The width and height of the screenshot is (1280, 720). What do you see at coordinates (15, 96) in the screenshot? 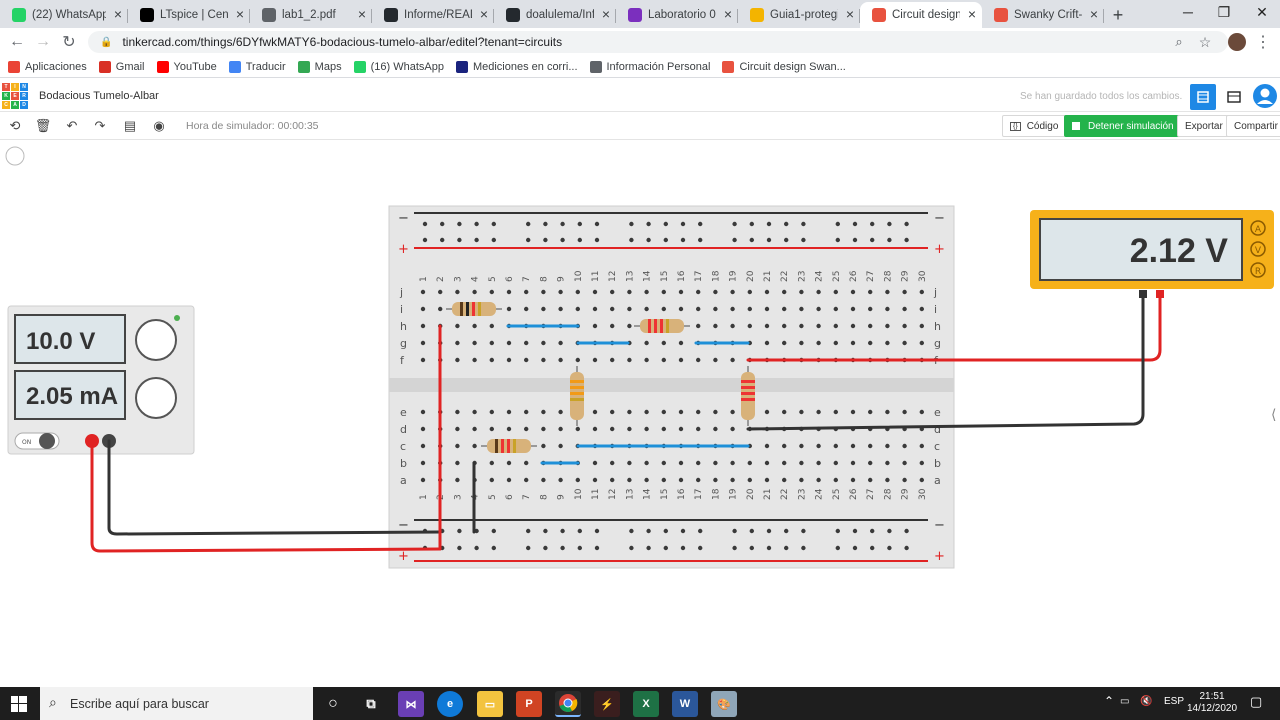
I see `tinkercad-logo: TIN KER CAD` at bounding box center [15, 96].